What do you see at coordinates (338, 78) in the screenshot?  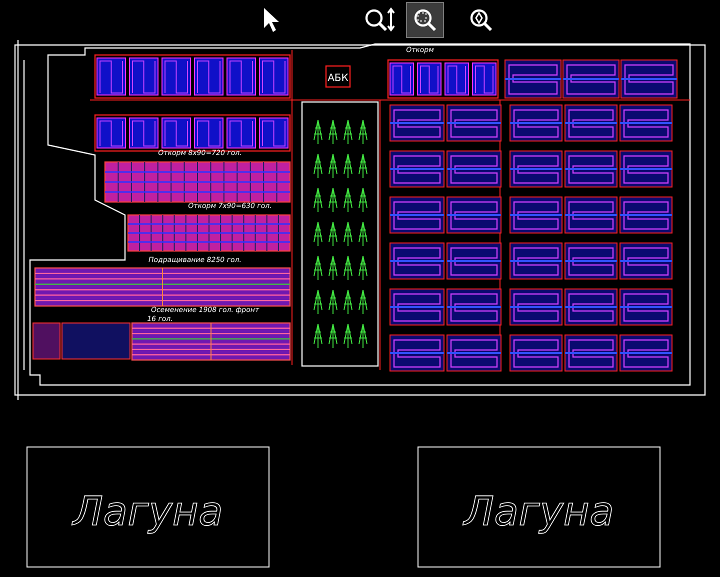 I see `building-label: АБК` at bounding box center [338, 78].